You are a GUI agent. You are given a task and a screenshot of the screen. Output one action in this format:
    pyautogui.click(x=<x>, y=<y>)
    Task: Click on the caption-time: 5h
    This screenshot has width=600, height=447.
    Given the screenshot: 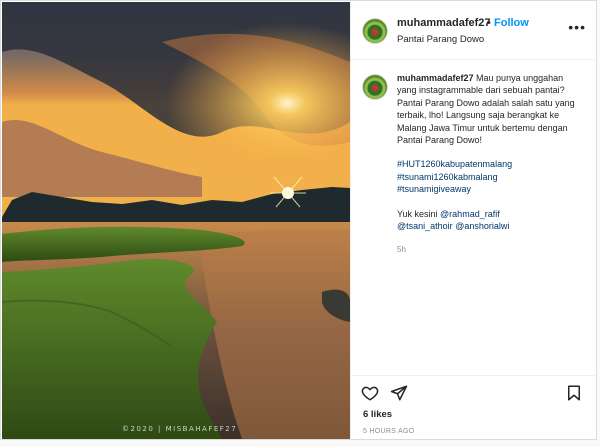 What is the action you would take?
    pyautogui.click(x=401, y=250)
    